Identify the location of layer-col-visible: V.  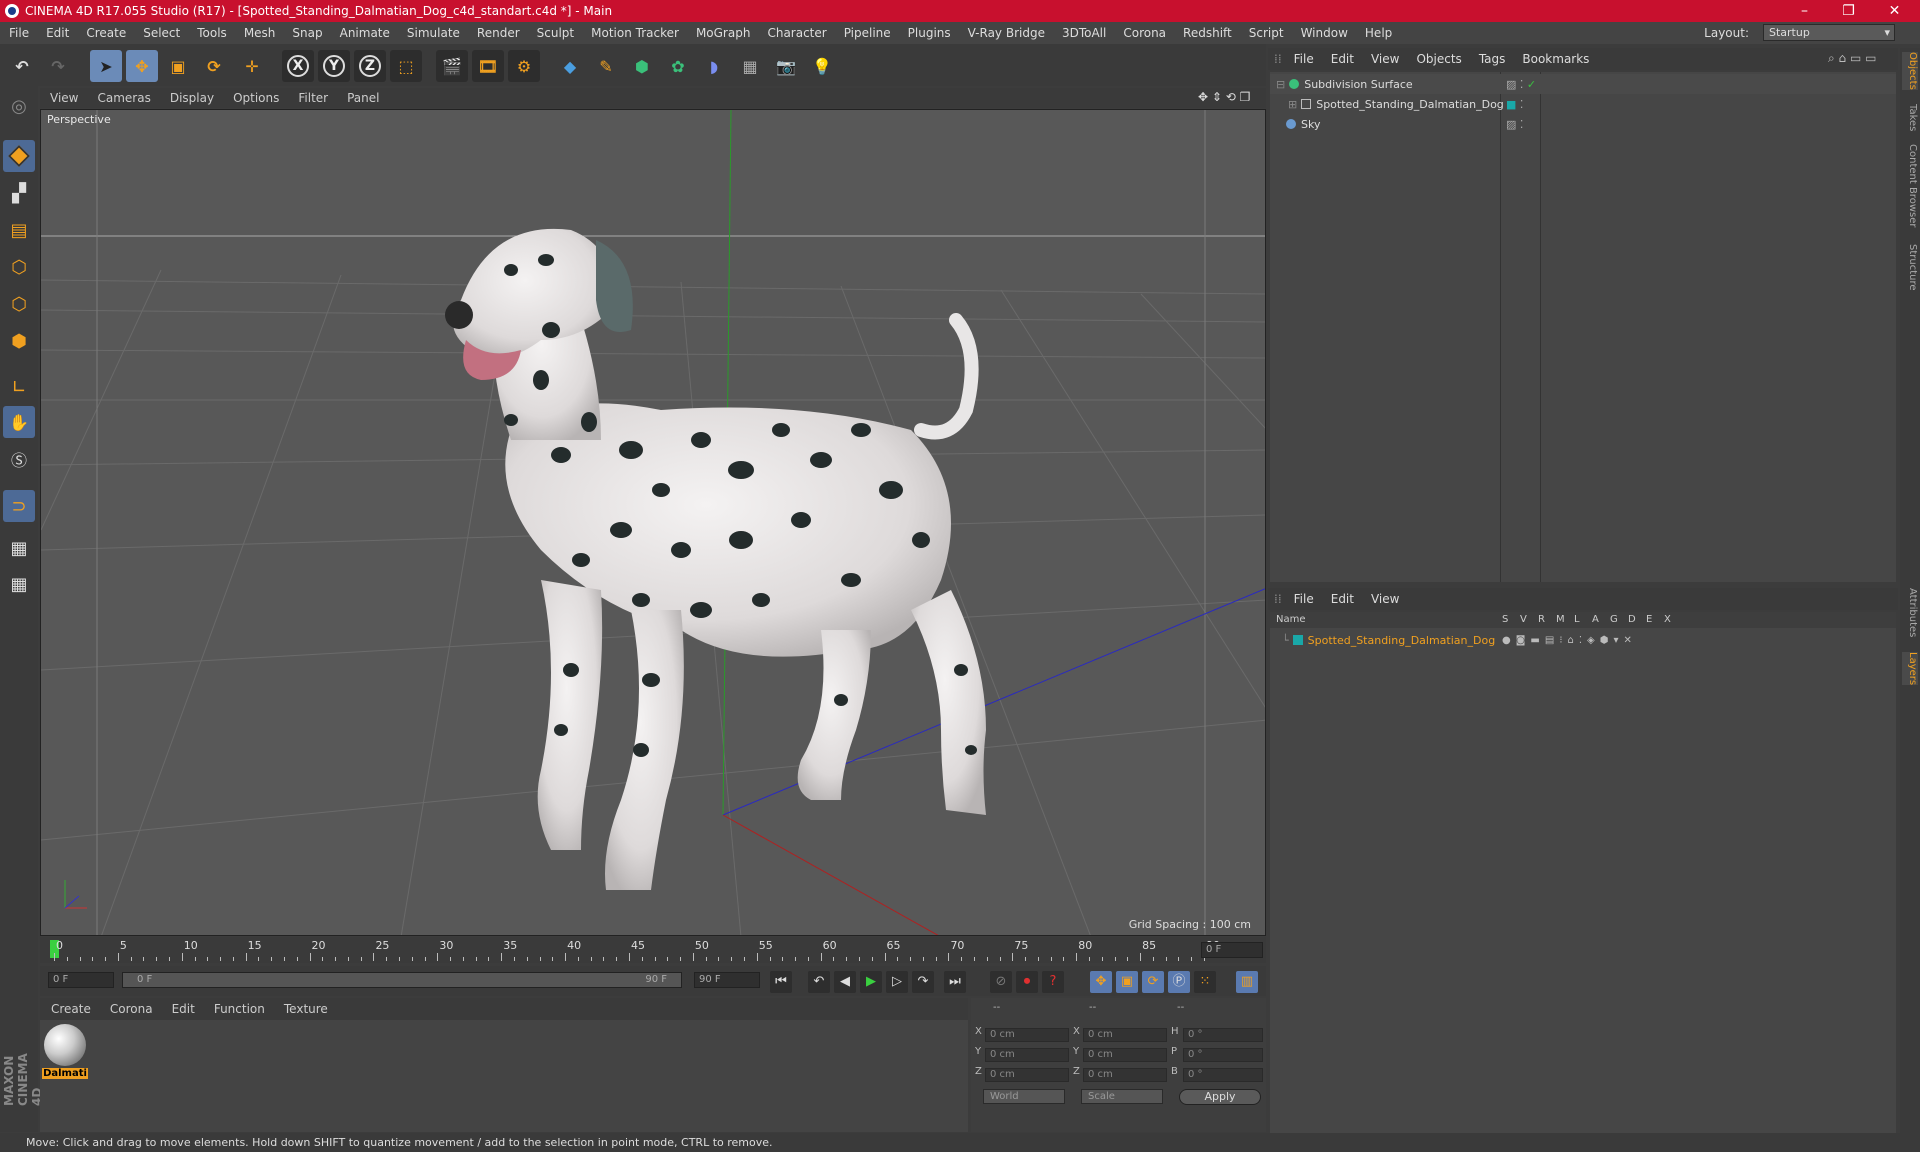
(1523, 619).